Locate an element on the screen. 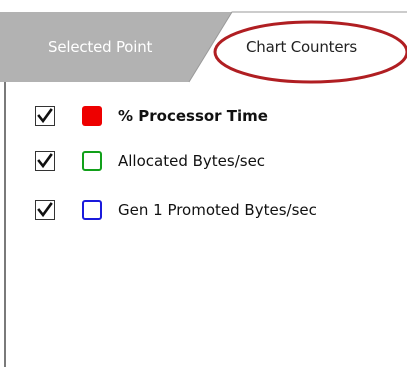 This screenshot has width=407, height=367. counter-label-allocated-bytes: Allocated Bytes/sec is located at coordinates (192, 161).